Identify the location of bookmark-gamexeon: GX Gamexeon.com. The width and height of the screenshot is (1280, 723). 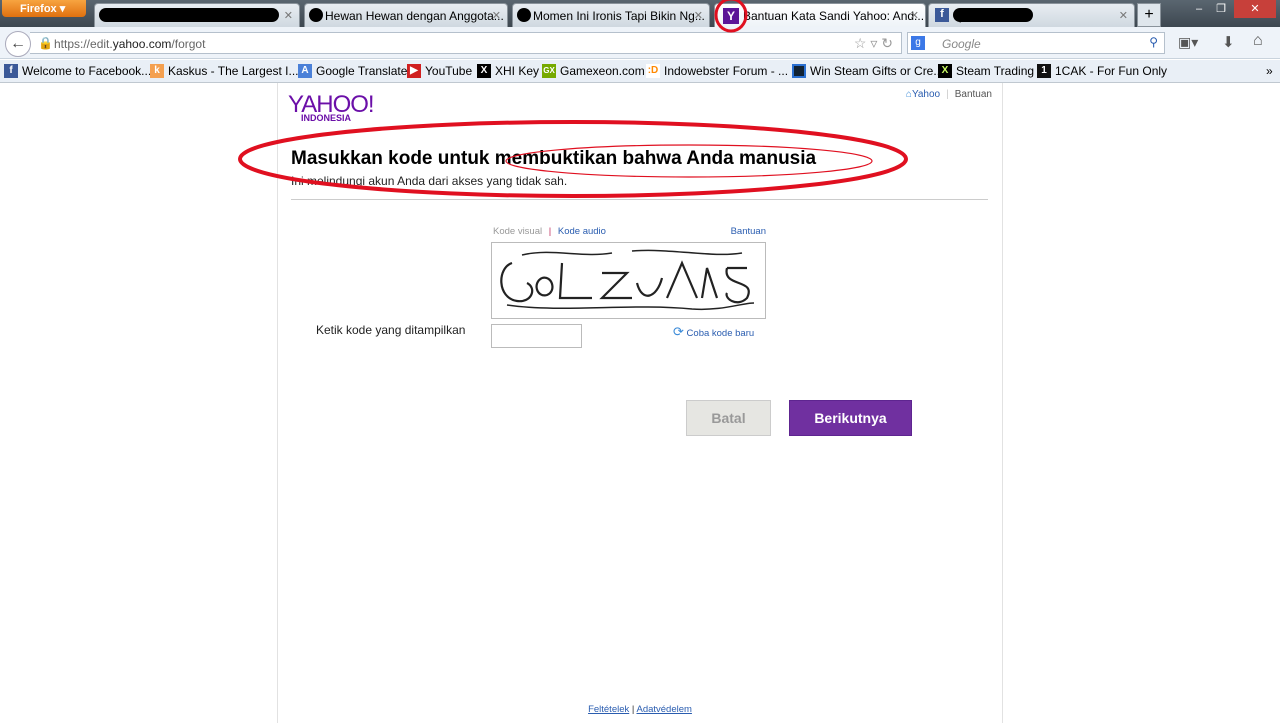
(593, 71).